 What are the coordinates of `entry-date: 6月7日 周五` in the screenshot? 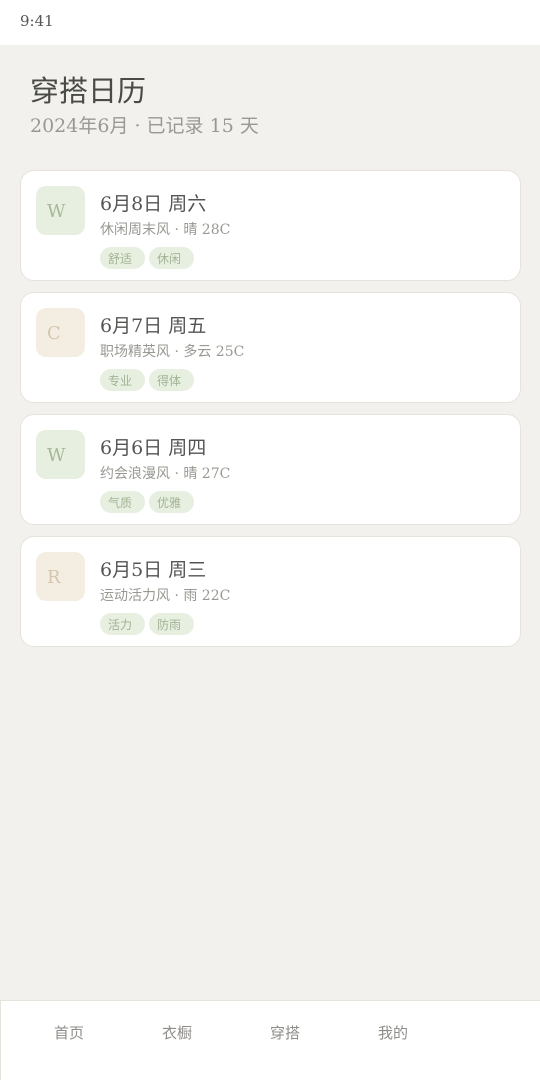 It's located at (153, 326).